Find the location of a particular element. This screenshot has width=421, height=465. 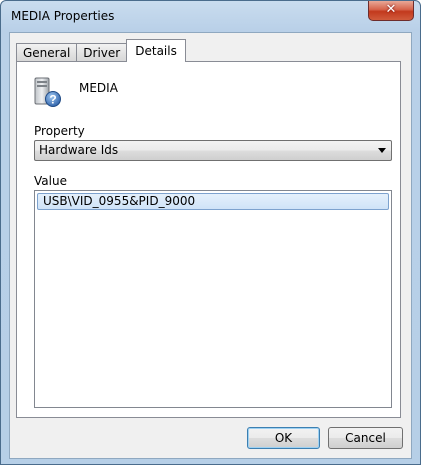

cancel-button: Cancel is located at coordinates (365, 438).